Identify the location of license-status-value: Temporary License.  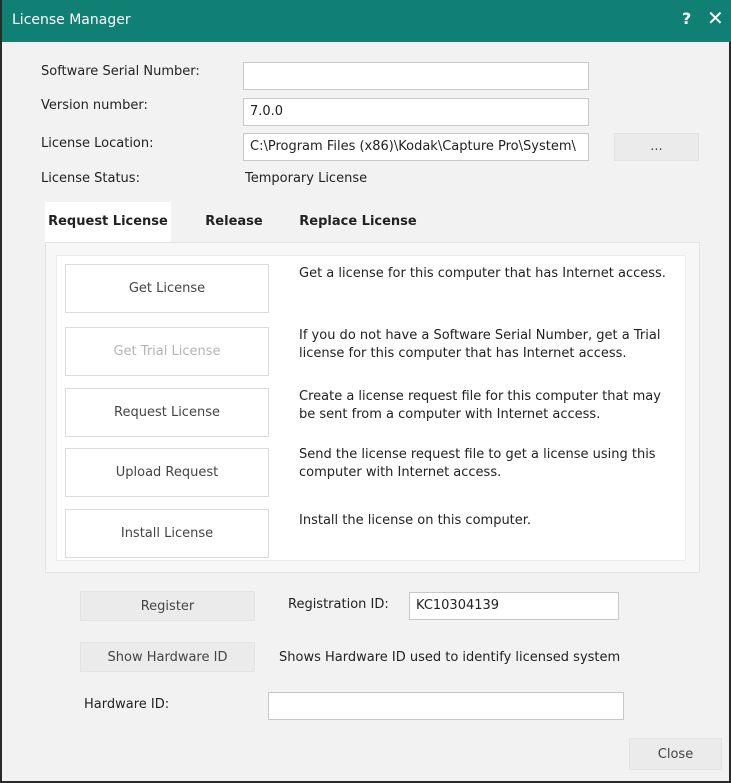
(306, 178).